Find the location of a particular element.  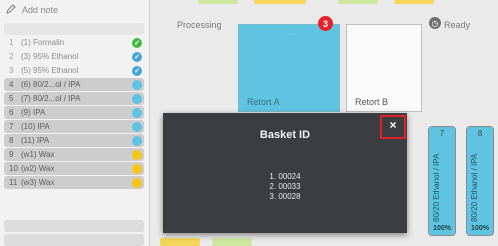

reagent-bottle: 7 80/20 Ethanol / IPA 100% is located at coordinates (442, 181).